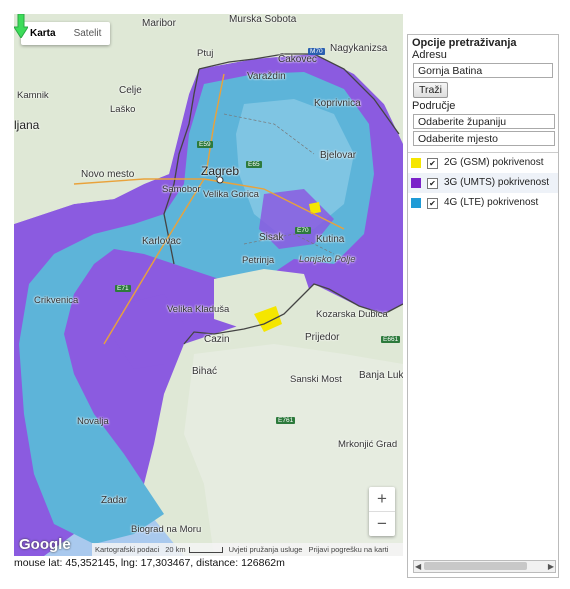 The width and height of the screenshot is (570, 589). What do you see at coordinates (127, 549) in the screenshot?
I see `map-data-link: Kartografski podaci` at bounding box center [127, 549].